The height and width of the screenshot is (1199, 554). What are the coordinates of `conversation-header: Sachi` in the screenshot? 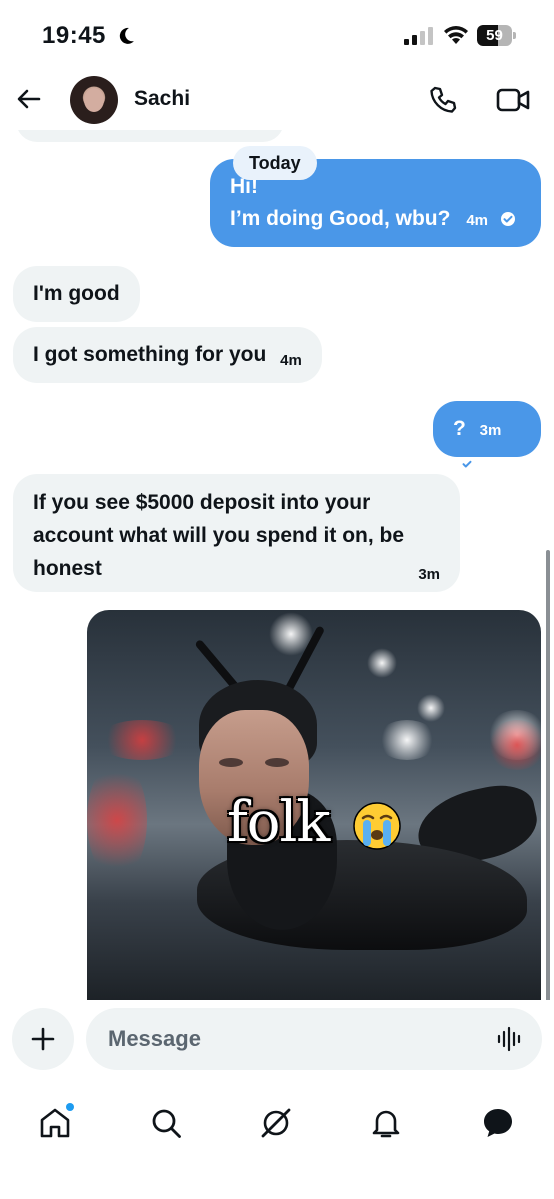 It's located at (277, 100).